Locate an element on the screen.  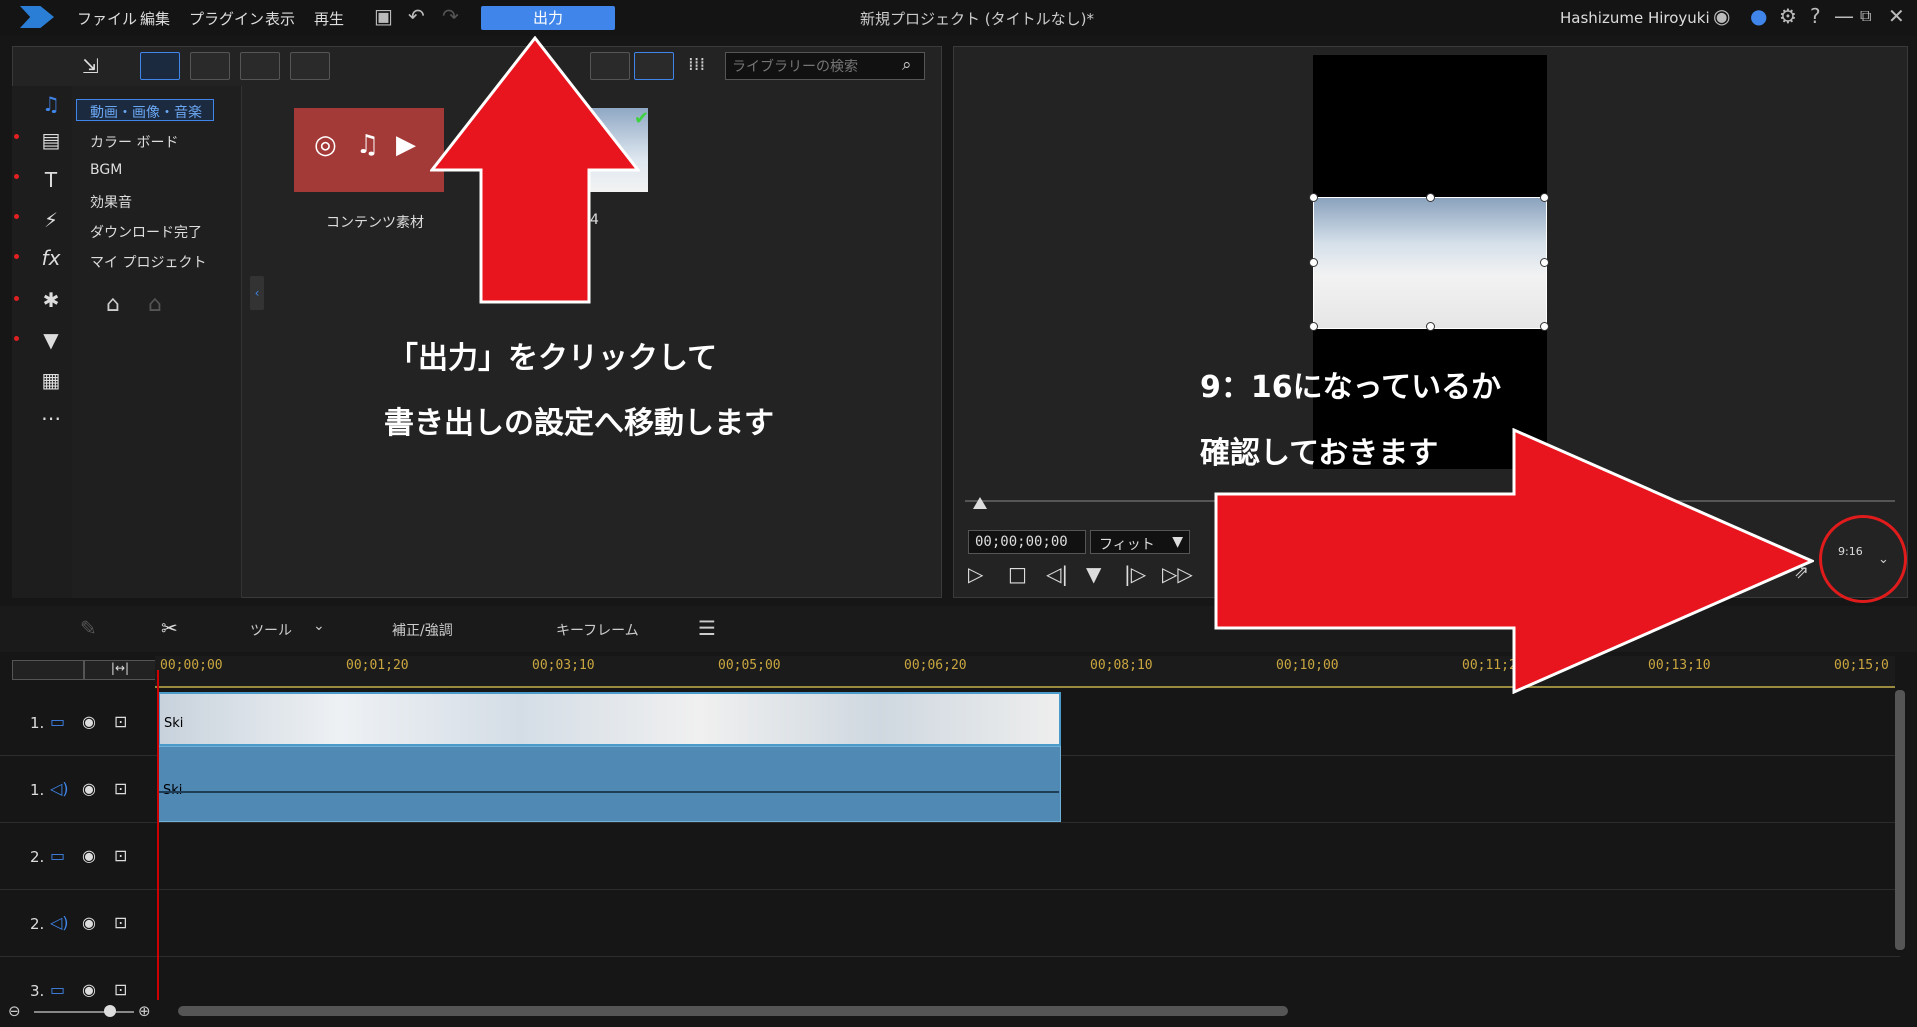
subtitle-edit-icon: ☰ is located at coordinates (707, 628).